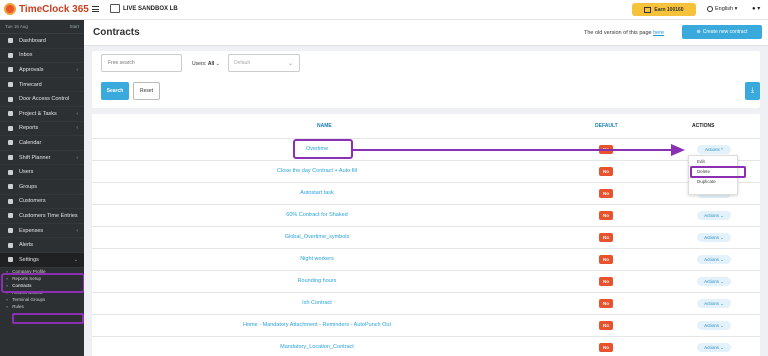 This screenshot has height=356, width=768. What do you see at coordinates (146, 91) in the screenshot?
I see `reset-button: Reset` at bounding box center [146, 91].